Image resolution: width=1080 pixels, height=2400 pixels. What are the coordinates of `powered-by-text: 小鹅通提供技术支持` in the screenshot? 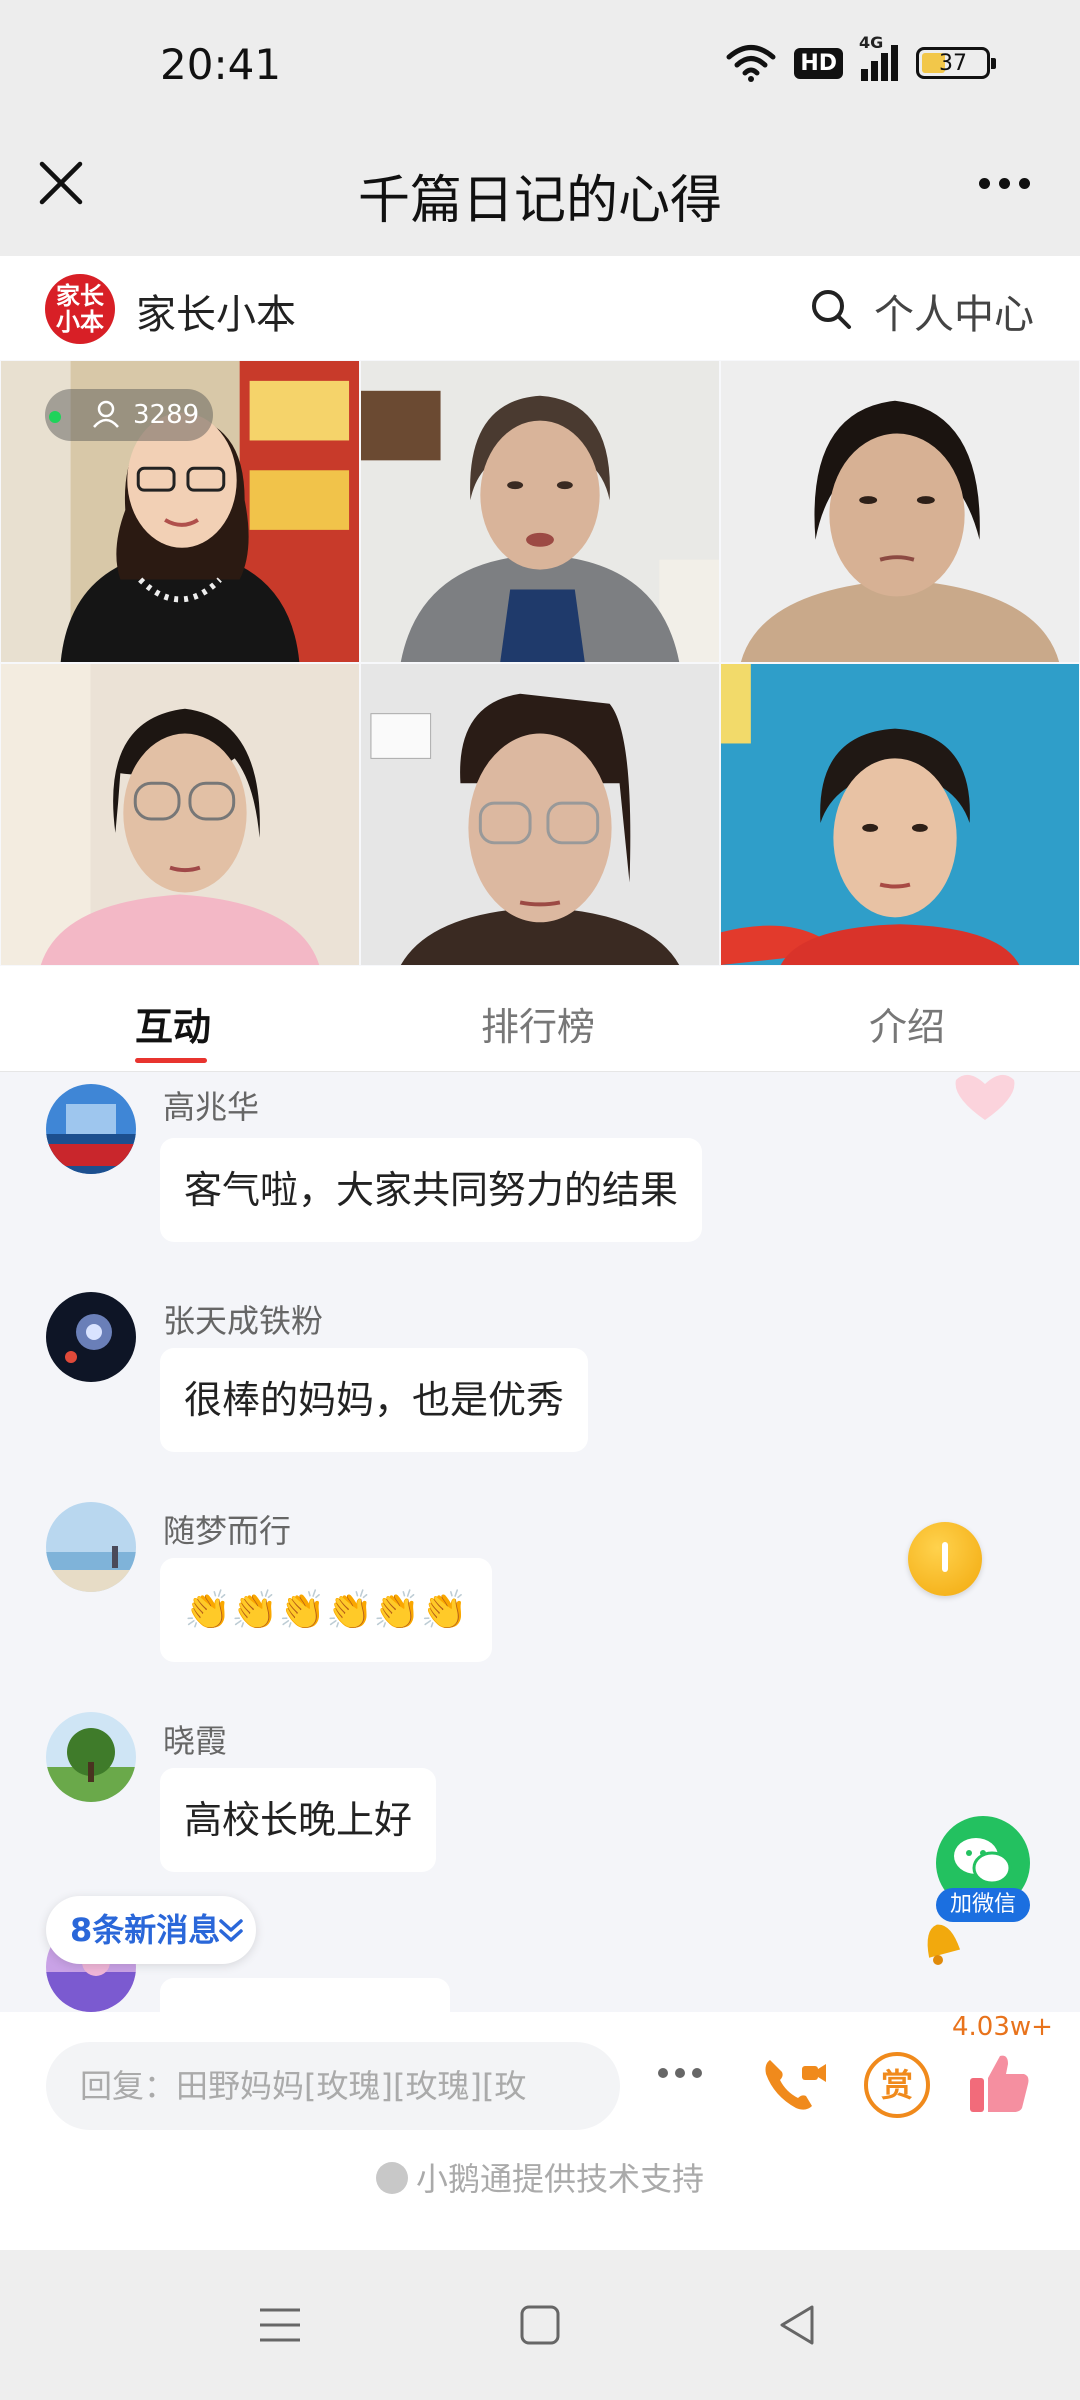 It's located at (540, 2177).